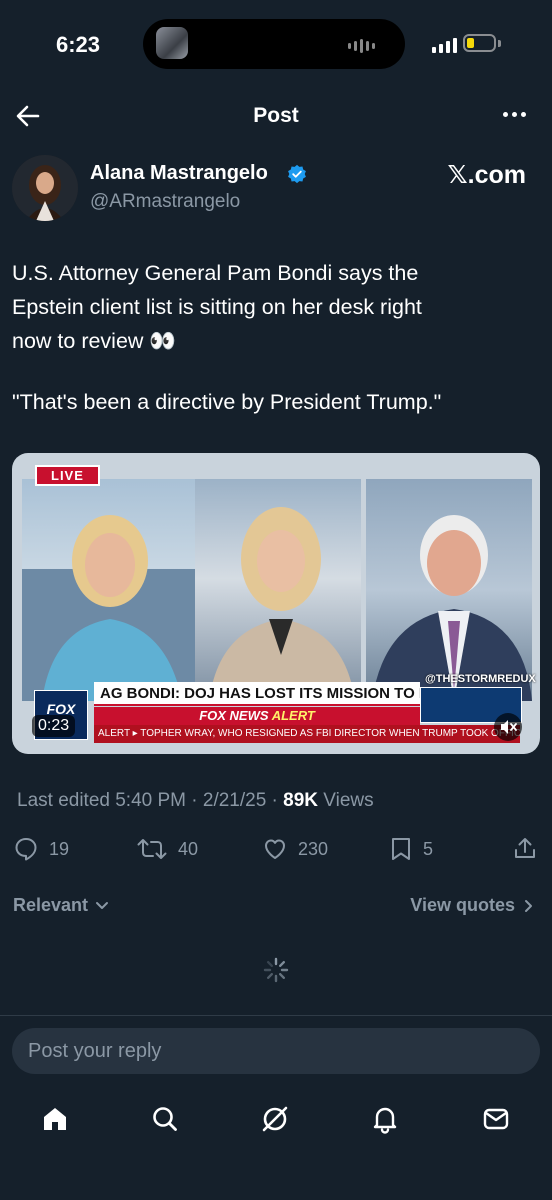 The height and width of the screenshot is (1200, 552). I want to click on alert-word: ALERT, so click(293, 715).